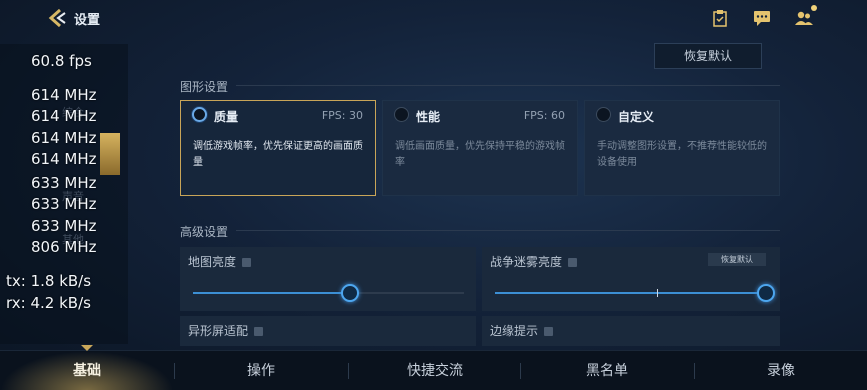 The image size is (867, 390). I want to click on sidebar-selected-indicator, so click(110, 154).